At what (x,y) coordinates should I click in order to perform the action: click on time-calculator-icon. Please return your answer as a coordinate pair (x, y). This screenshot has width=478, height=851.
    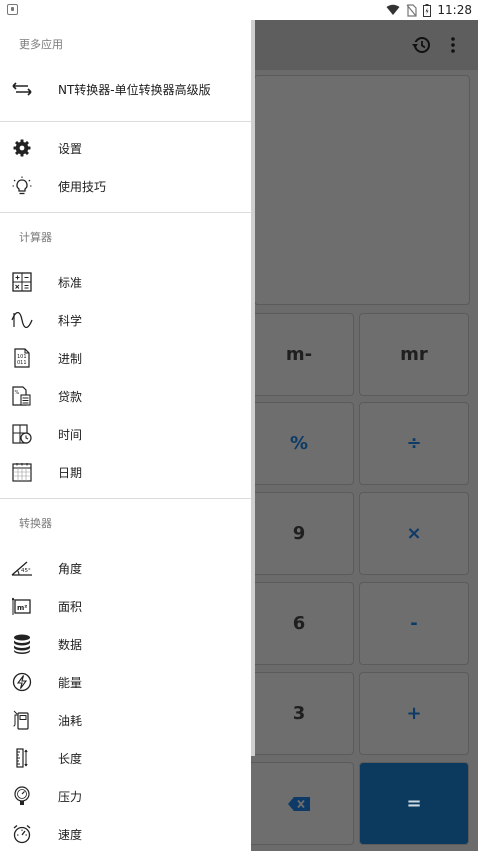
    Looking at the image, I should click on (22, 434).